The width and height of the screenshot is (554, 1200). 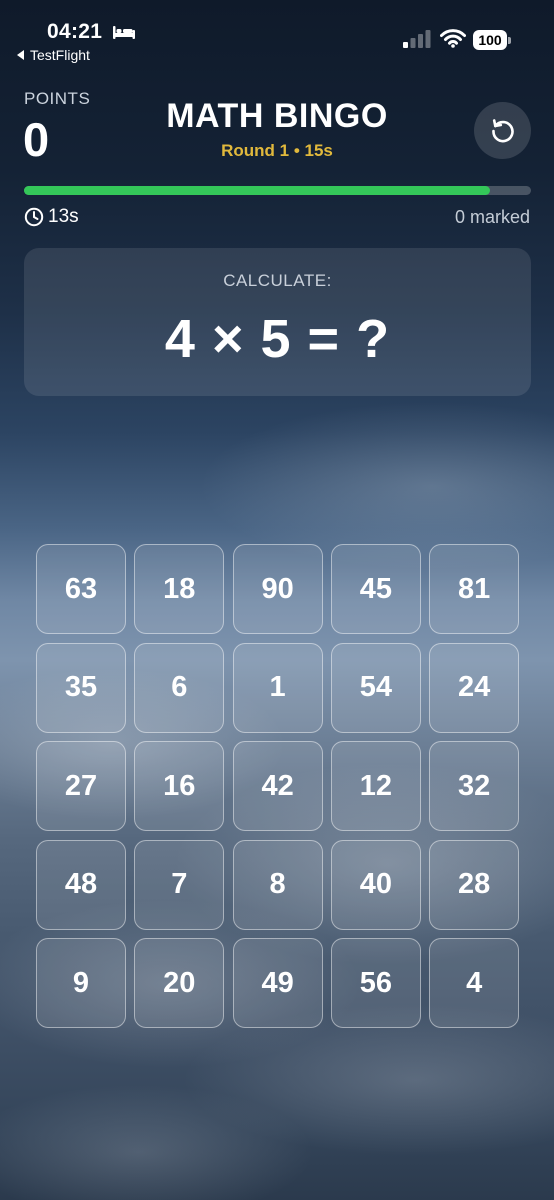 What do you see at coordinates (34, 217) in the screenshot?
I see `clock-icon` at bounding box center [34, 217].